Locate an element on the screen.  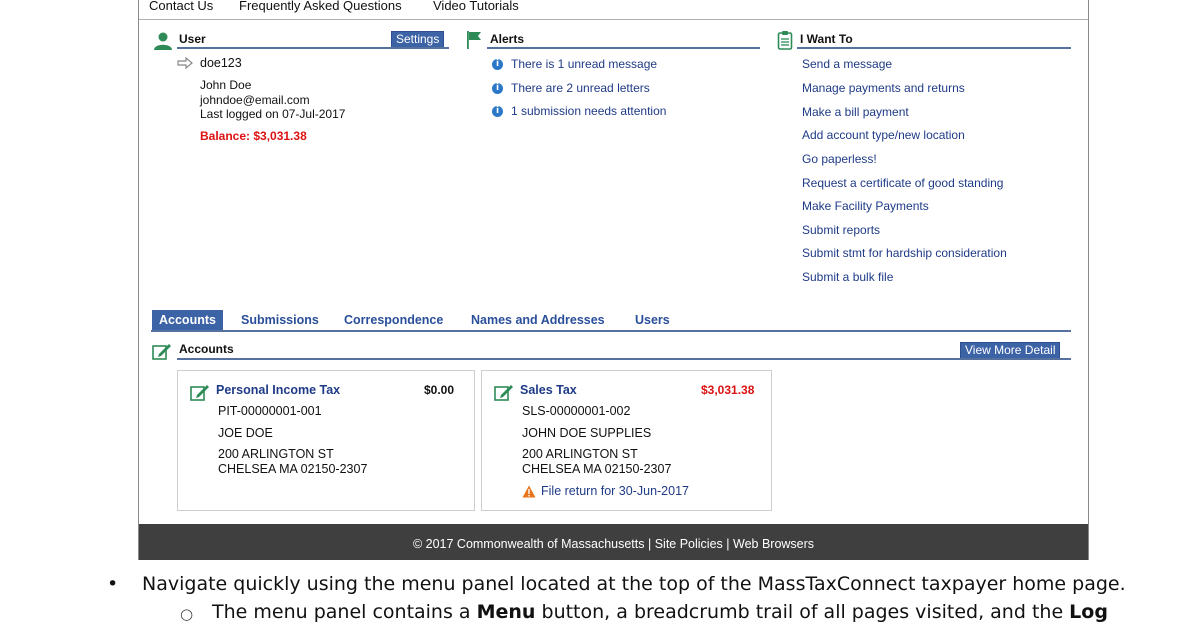
iwant-bill-payment: Make a bill payment is located at coordinates (855, 112).